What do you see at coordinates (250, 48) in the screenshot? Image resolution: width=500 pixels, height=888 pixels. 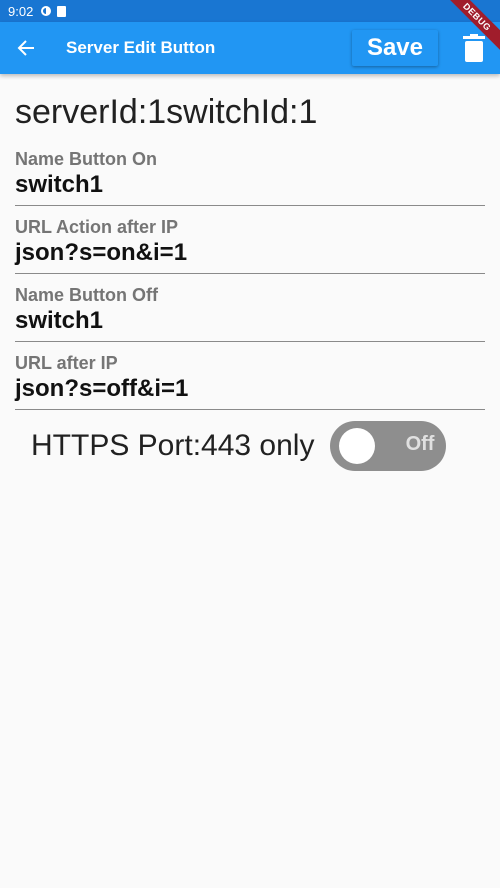 I see `app-bar: Server Edit Button Save` at bounding box center [250, 48].